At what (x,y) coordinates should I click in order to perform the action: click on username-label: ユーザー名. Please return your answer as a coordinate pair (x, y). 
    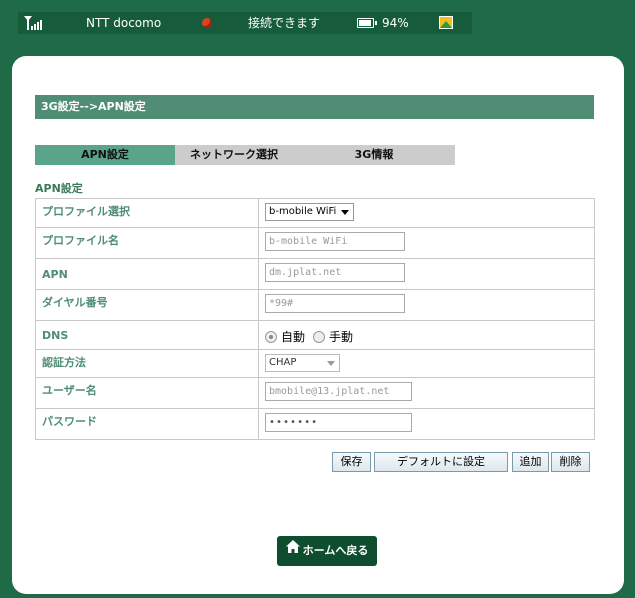
    Looking at the image, I should click on (147, 393).